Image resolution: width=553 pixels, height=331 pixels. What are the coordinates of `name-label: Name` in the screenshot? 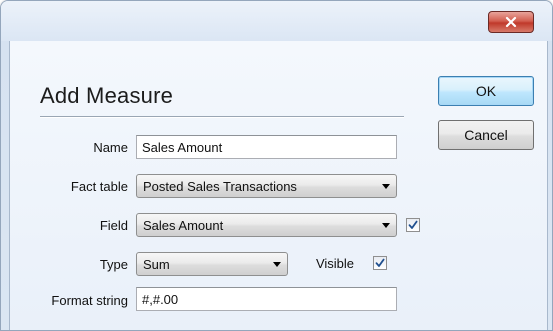 It's located at (110, 147).